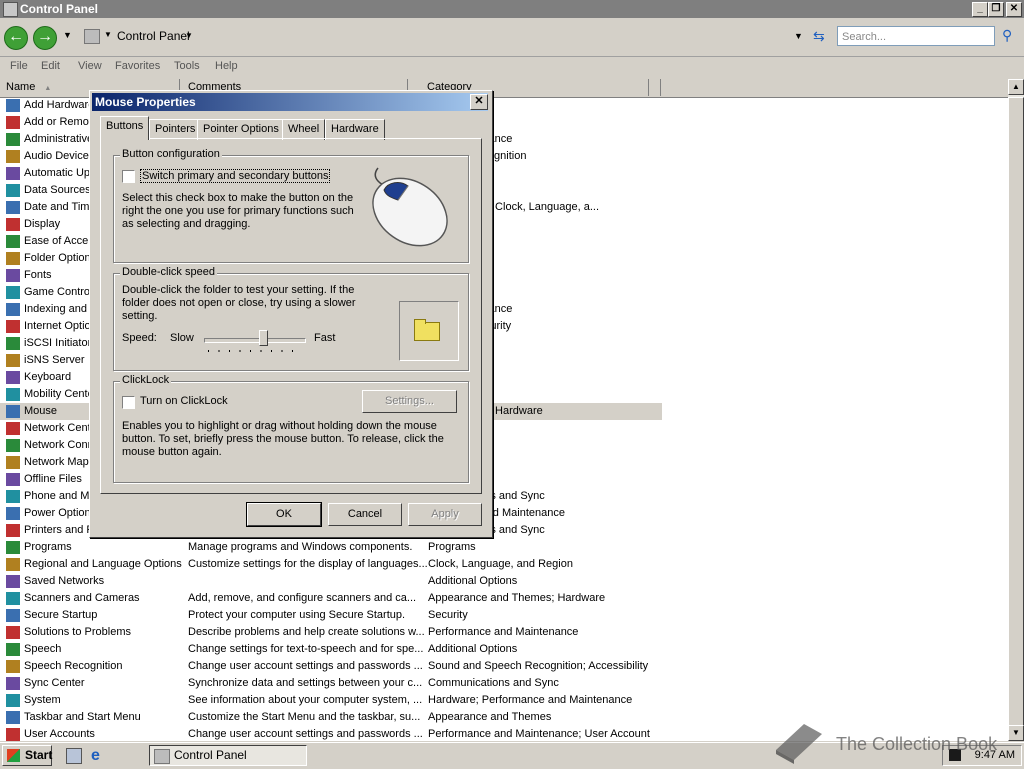 The height and width of the screenshot is (769, 1024). I want to click on double-click-speed-title: Double-click speed, so click(168, 272).